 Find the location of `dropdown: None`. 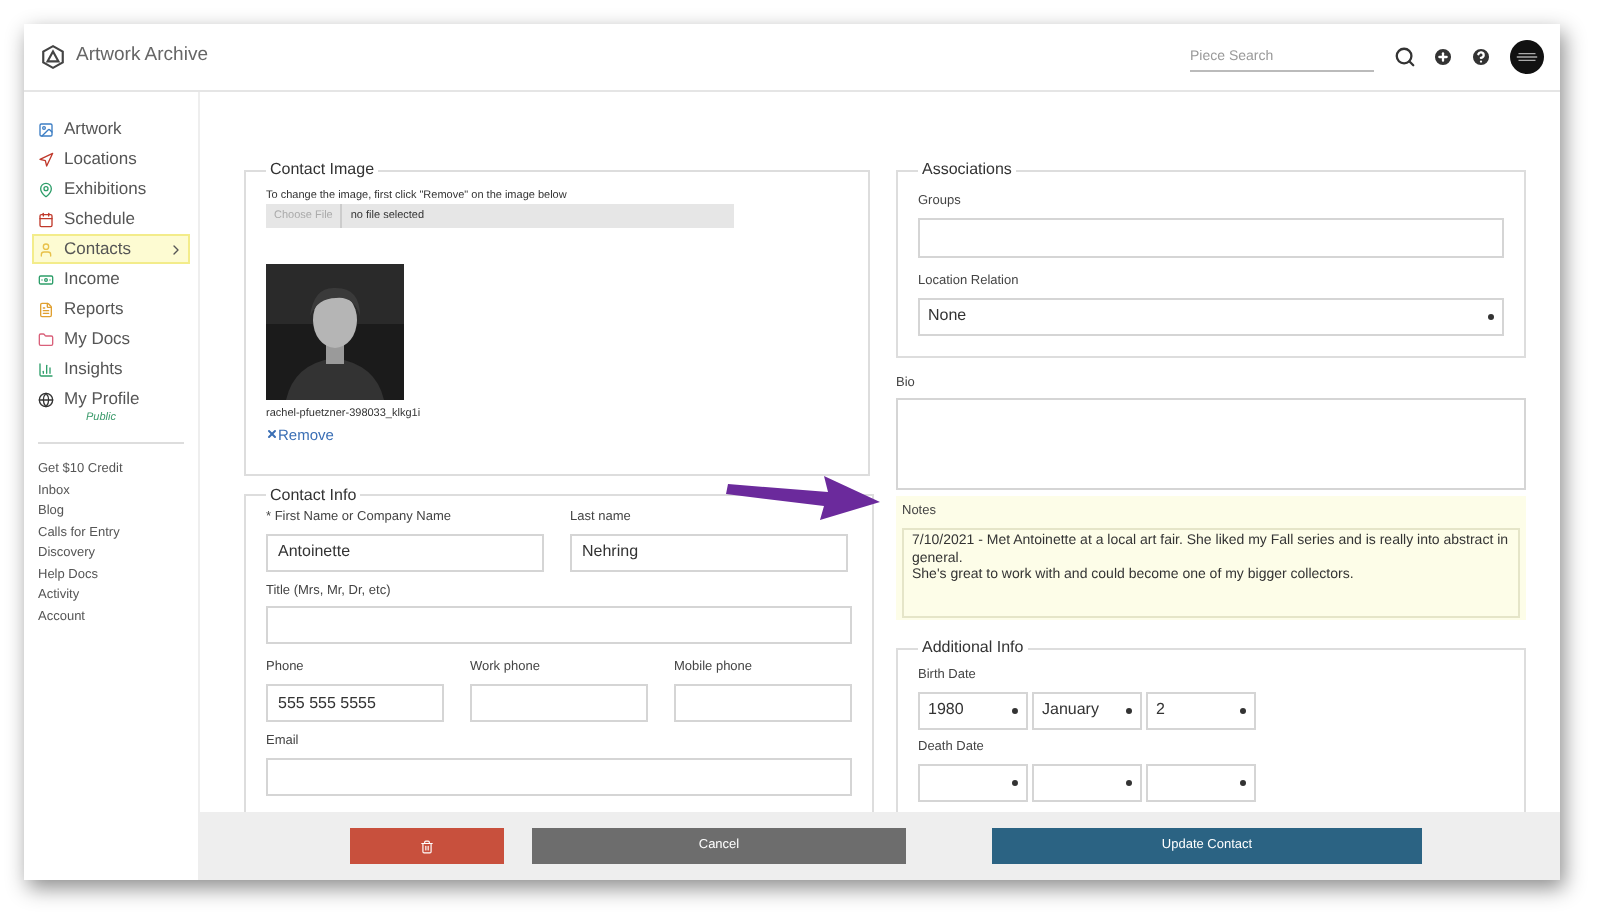

dropdown: None is located at coordinates (1211, 316).